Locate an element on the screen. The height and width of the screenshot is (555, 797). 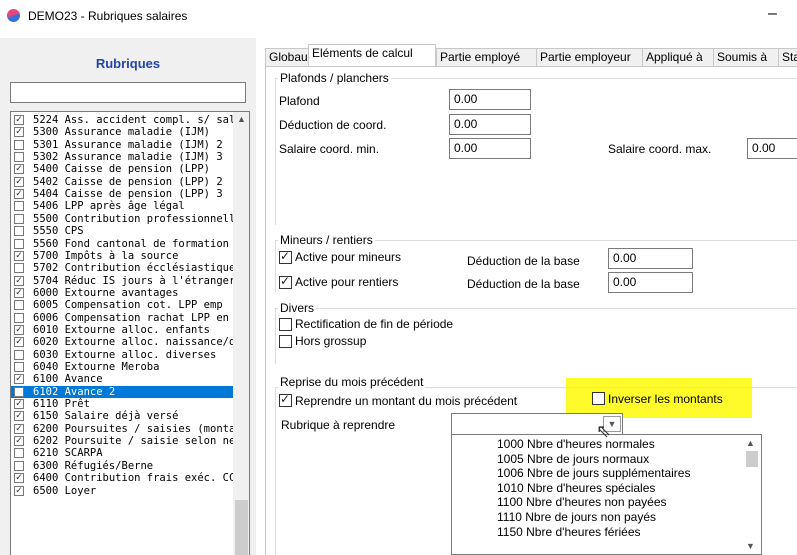
scroll-down-icon: ▼ is located at coordinates (750, 546).